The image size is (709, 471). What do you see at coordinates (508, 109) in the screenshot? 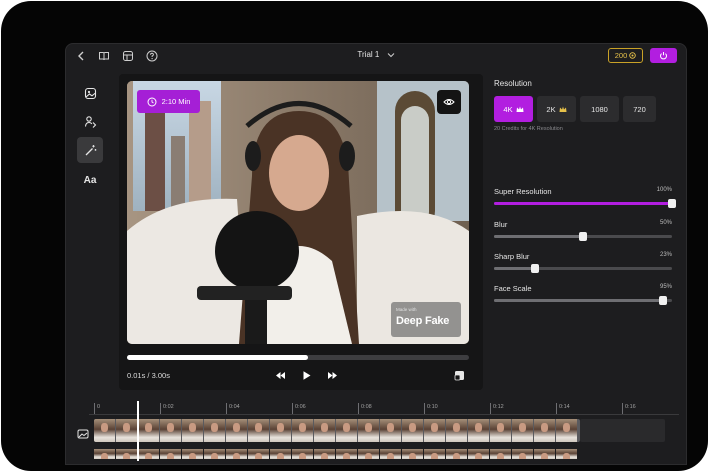
I see `resolution-label: 4K` at bounding box center [508, 109].